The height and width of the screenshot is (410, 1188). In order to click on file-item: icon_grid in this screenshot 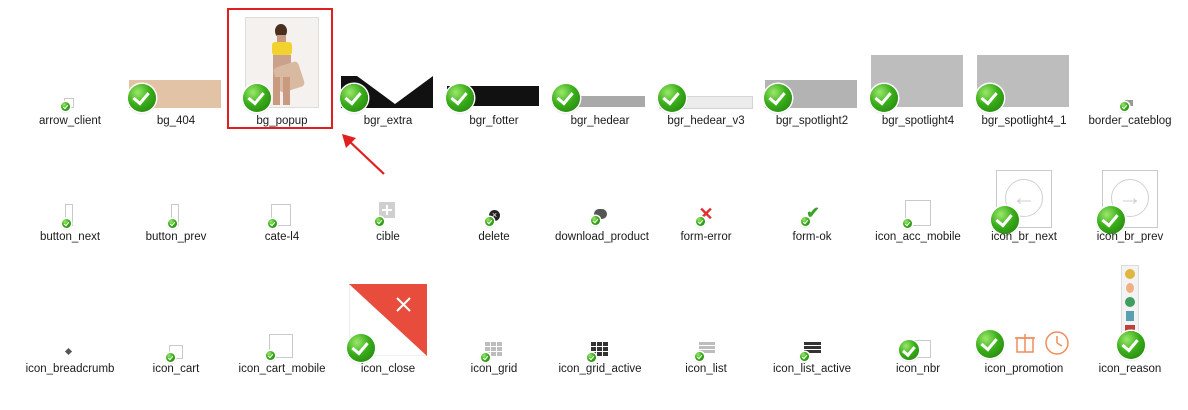, I will do `click(494, 360)`.